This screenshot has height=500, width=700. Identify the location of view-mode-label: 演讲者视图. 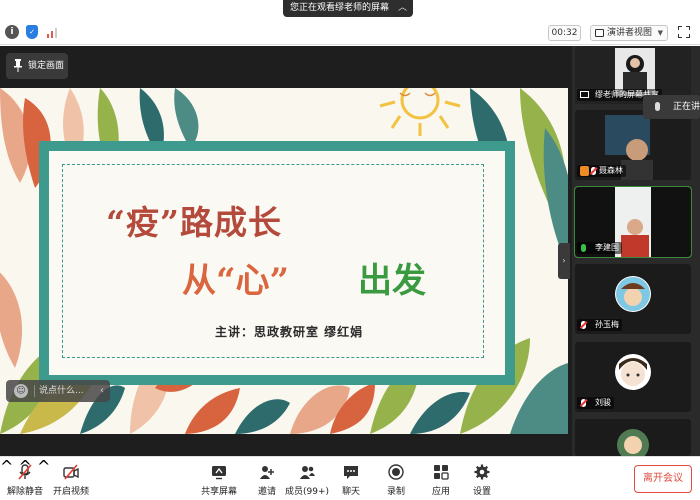
(630, 33).